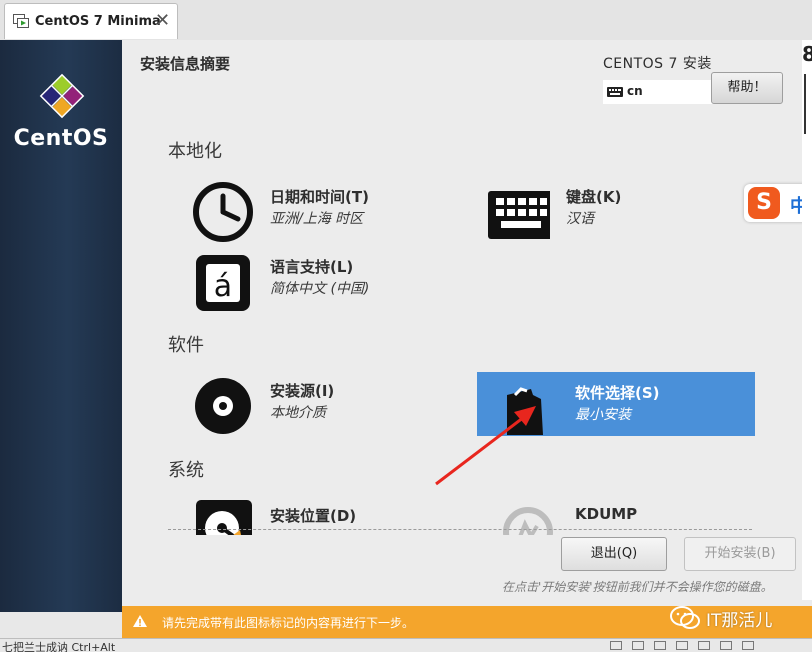  What do you see at coordinates (288, 623) in the screenshot?
I see `warning-text: 请先完成带有此图标标记的内容再进行下一步。` at bounding box center [288, 623].